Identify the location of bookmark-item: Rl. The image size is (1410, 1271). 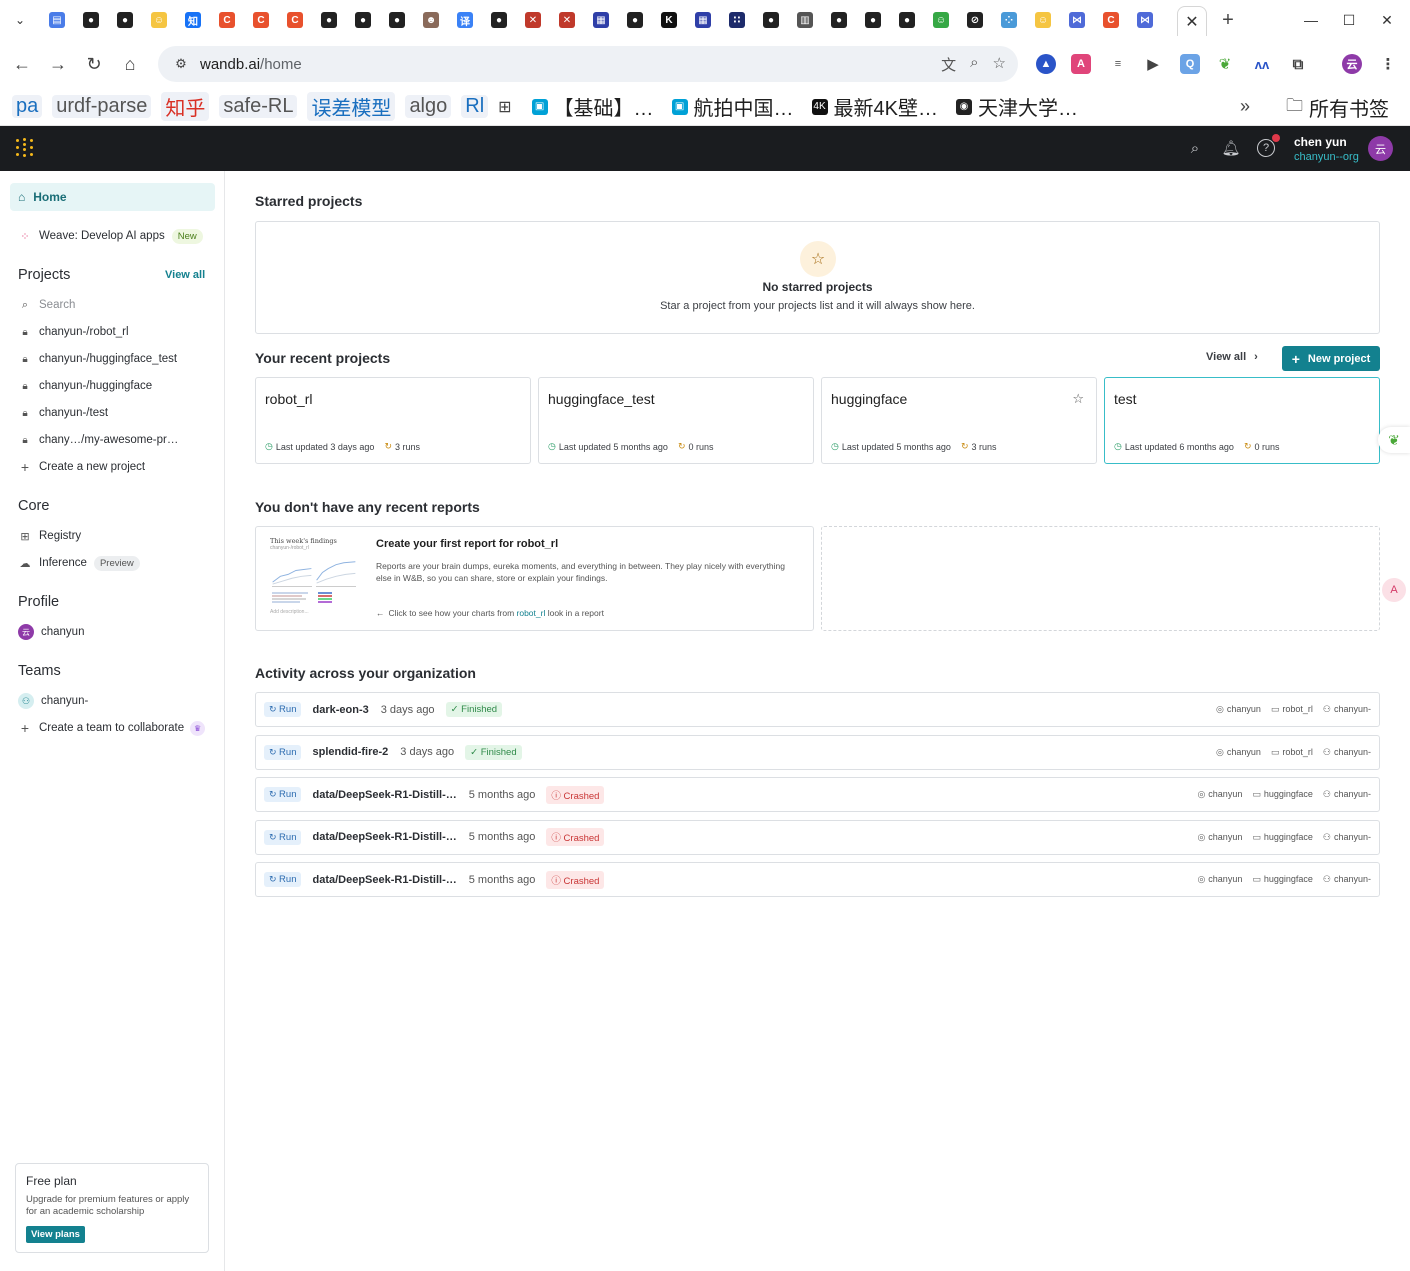
(475, 106).